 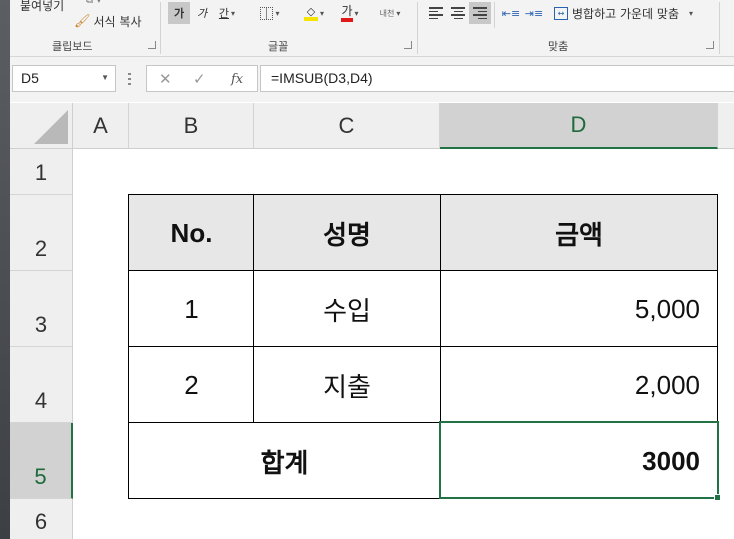 I want to click on select-all-icon, so click(x=51, y=127).